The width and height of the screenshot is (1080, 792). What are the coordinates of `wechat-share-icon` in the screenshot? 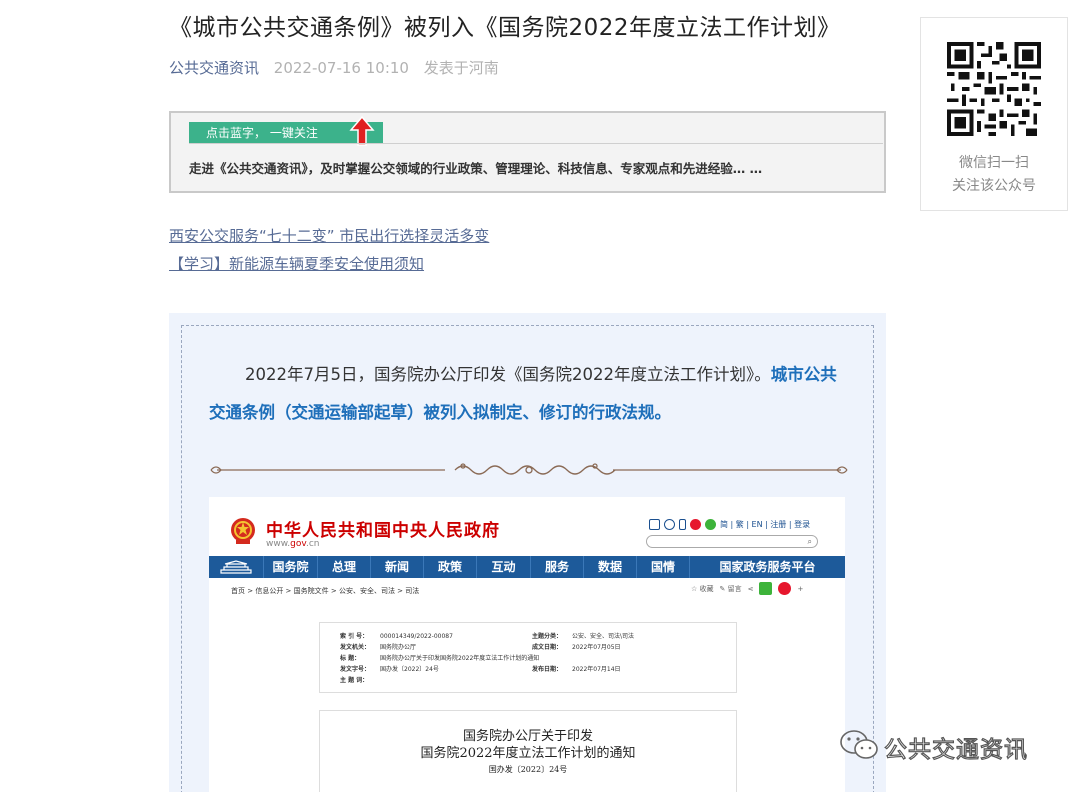 It's located at (766, 588).